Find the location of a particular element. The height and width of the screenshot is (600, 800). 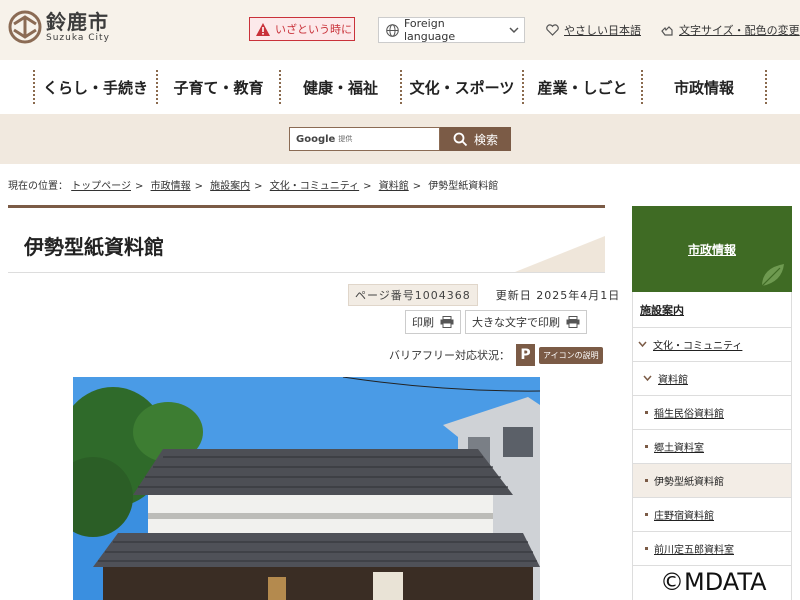

barrier-free-status: バリアフリー対応状況： P アイコンの説明 is located at coordinates (496, 355).